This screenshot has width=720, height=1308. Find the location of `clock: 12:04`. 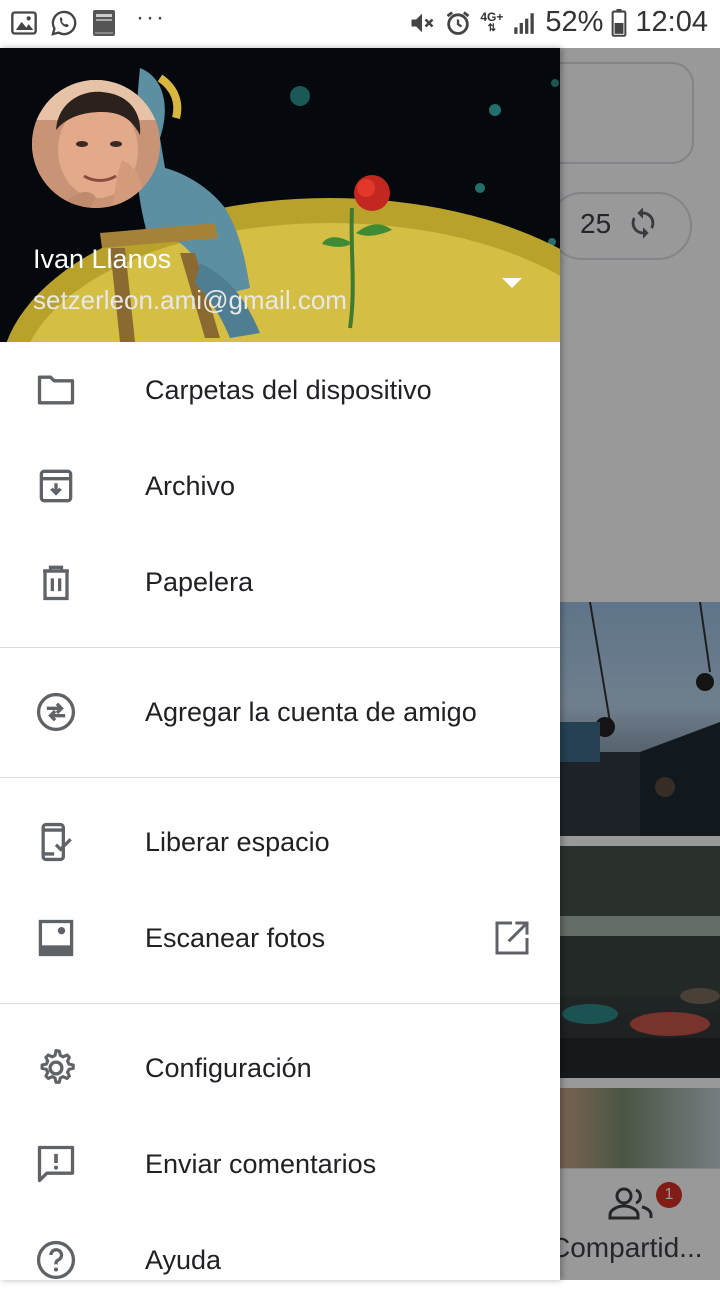

clock: 12:04 is located at coordinates (671, 22).